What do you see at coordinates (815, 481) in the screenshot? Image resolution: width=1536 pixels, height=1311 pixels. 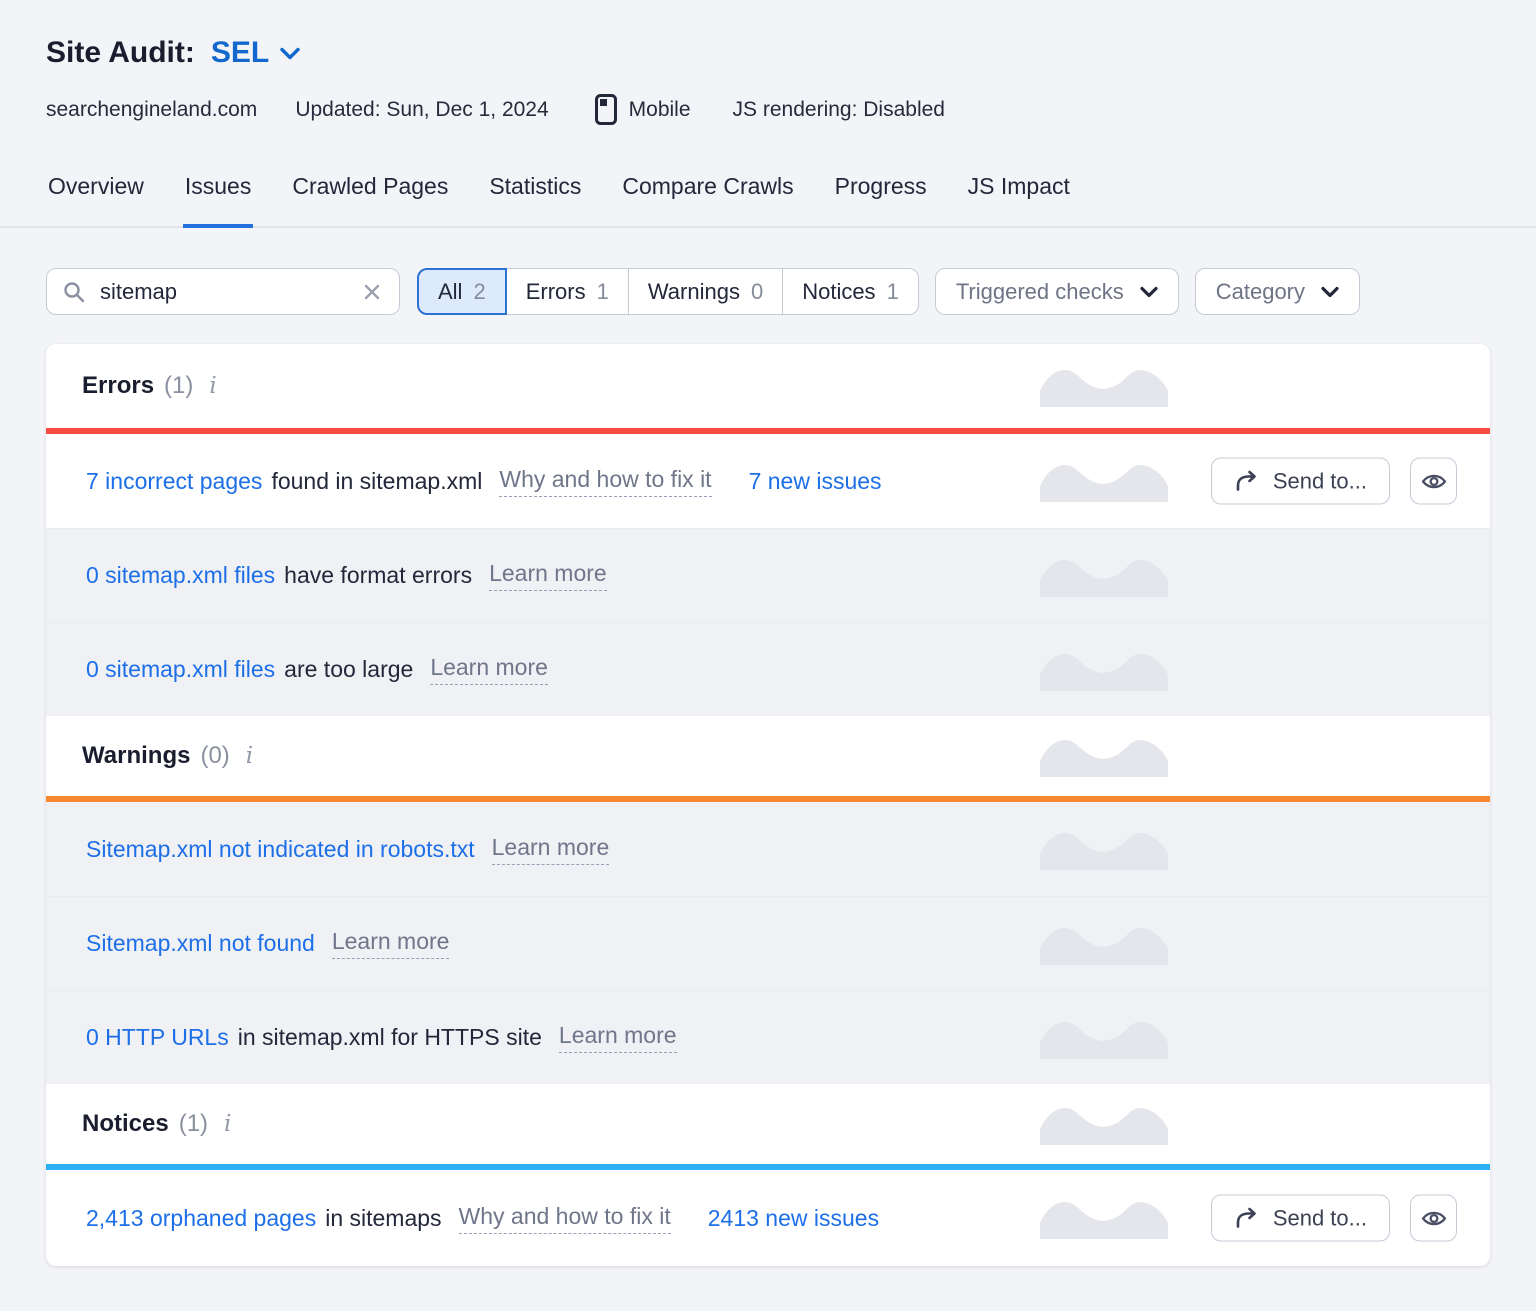 I see `new-issues-link: 7 new issues` at bounding box center [815, 481].